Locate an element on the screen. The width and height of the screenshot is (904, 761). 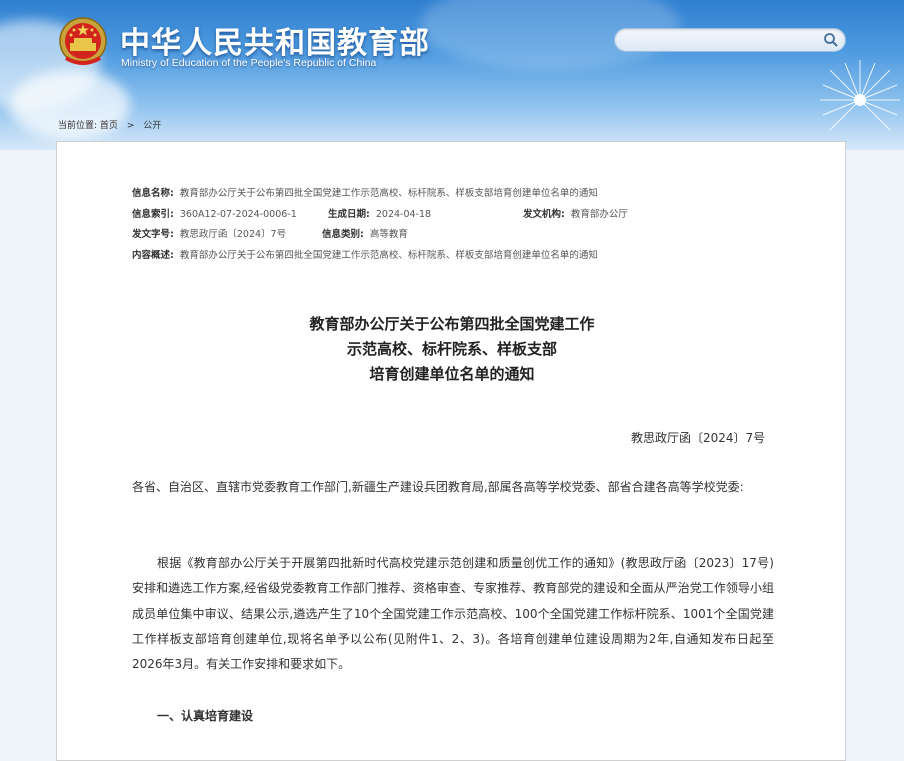
breadcrumb-label: 当前位置: is located at coordinates (78, 126).